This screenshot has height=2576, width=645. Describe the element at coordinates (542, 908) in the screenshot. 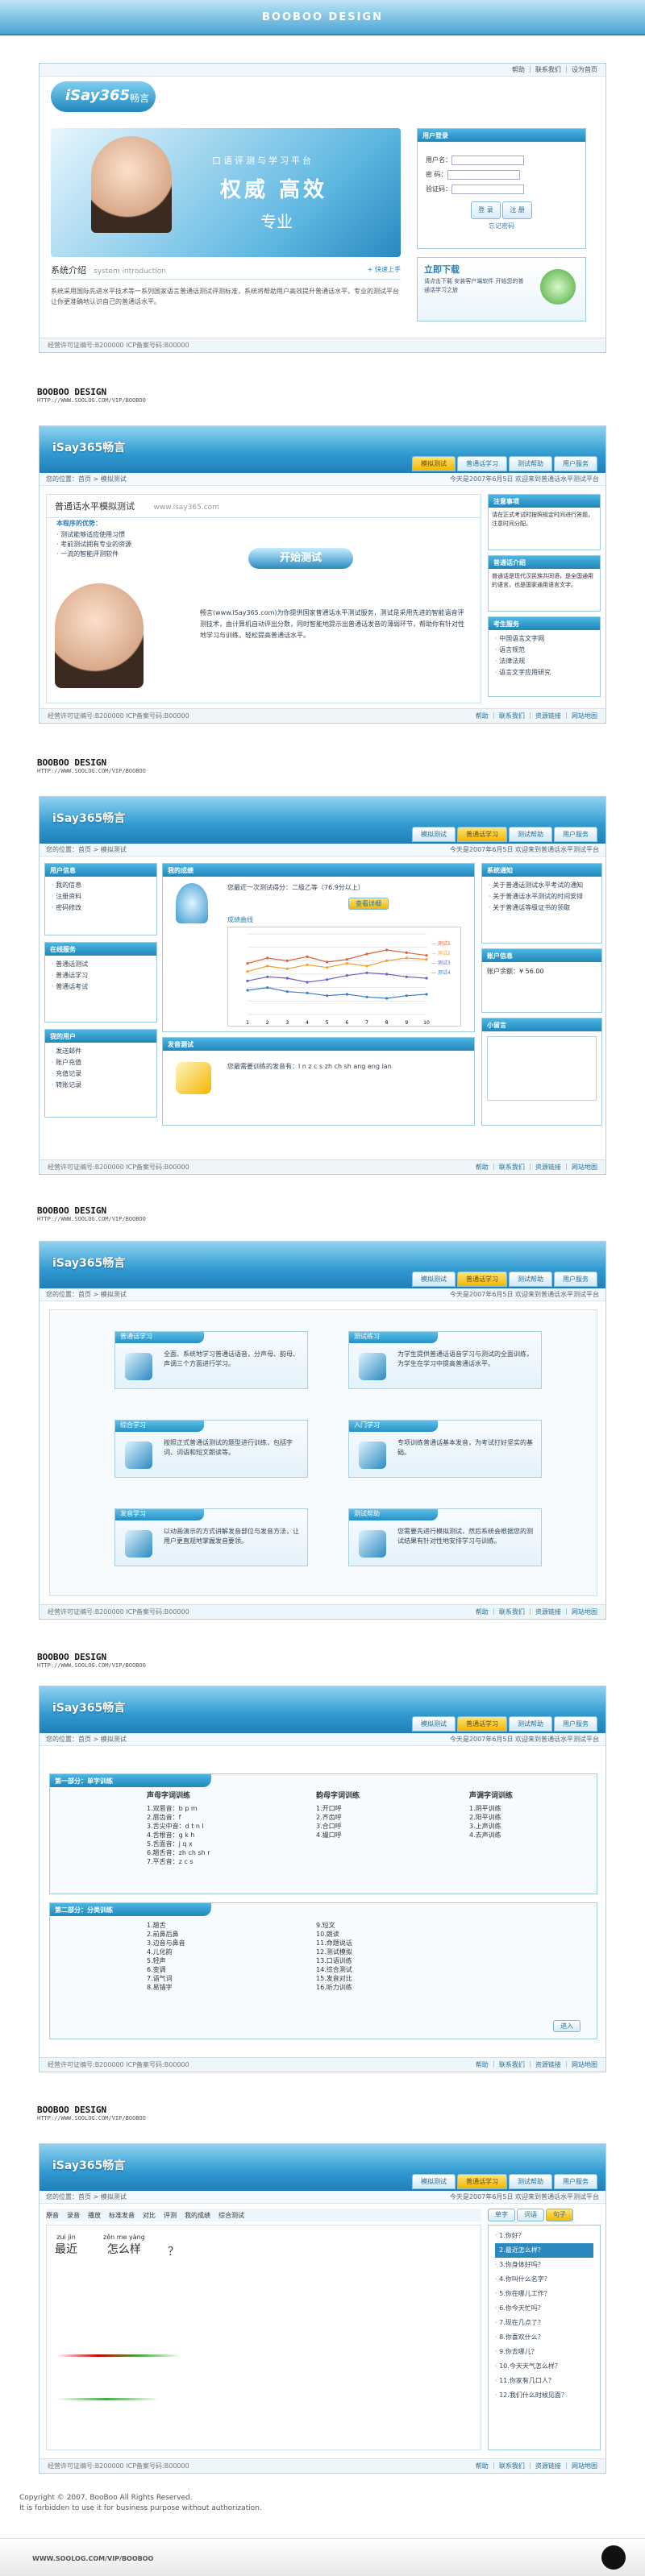

I see `notice-item: 关于普通话等级证书的领取` at that location.